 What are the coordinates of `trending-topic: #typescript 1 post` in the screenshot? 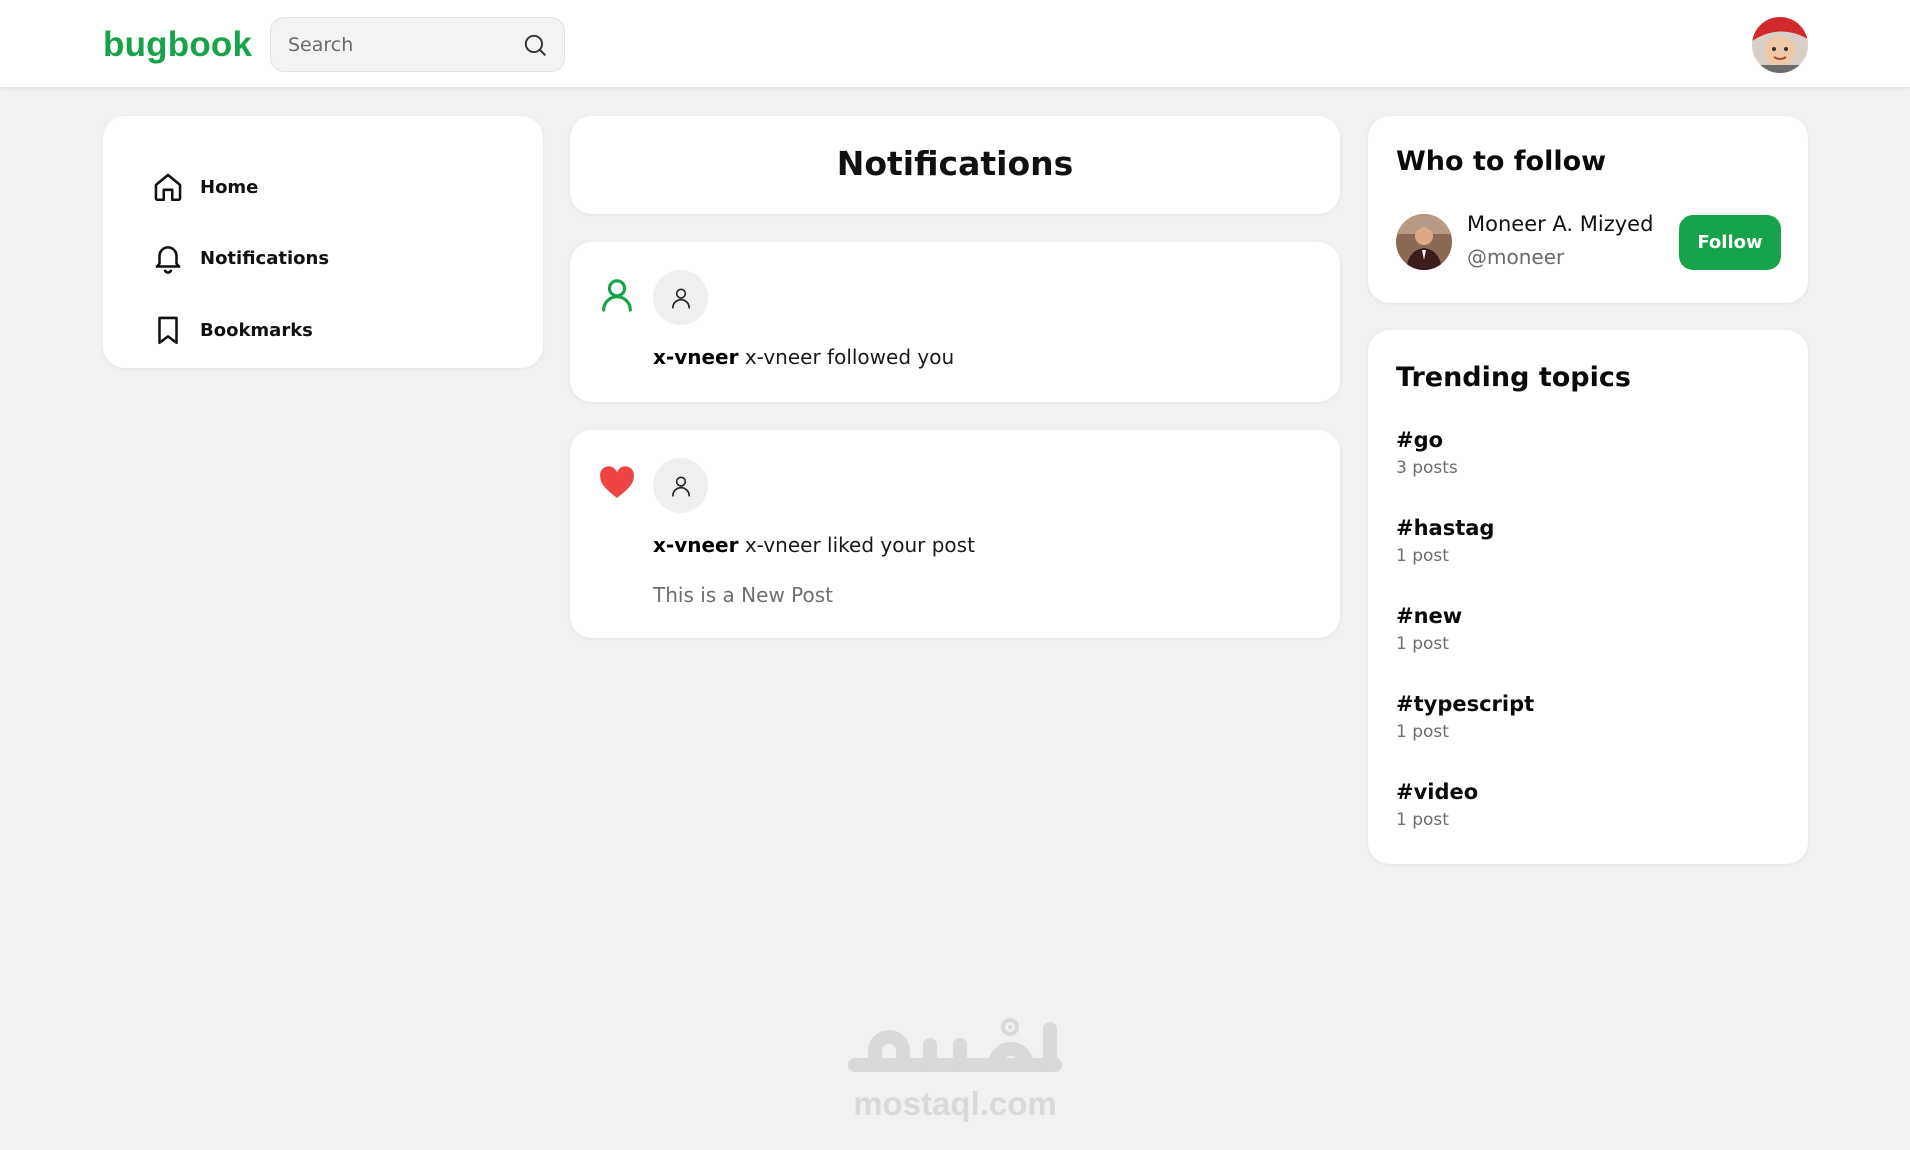 It's located at (1465, 717).